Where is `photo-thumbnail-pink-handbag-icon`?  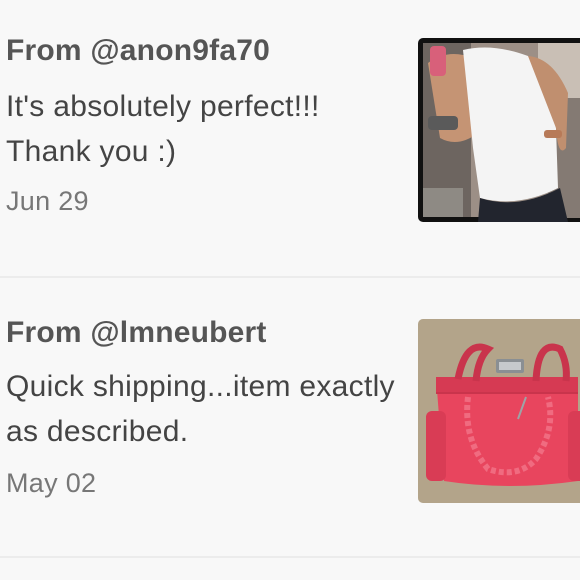
photo-thumbnail-pink-handbag-icon is located at coordinates (499, 411).